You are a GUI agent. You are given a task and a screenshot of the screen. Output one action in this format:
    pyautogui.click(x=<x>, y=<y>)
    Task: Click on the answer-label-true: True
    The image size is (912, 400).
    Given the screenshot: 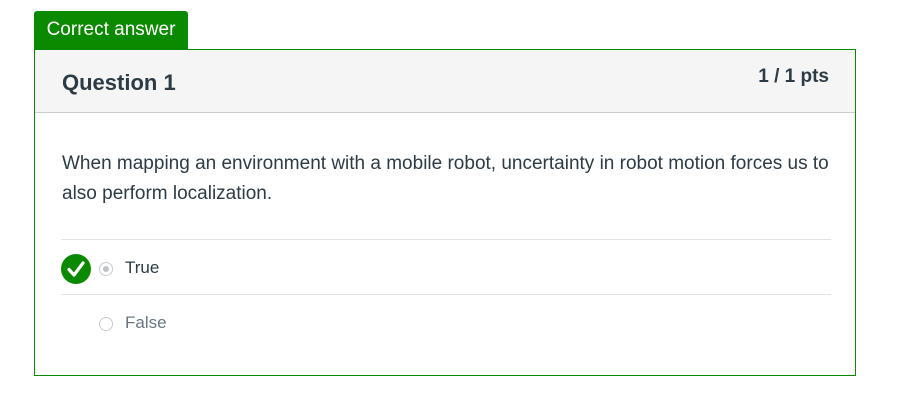 What is the action you would take?
    pyautogui.click(x=142, y=267)
    